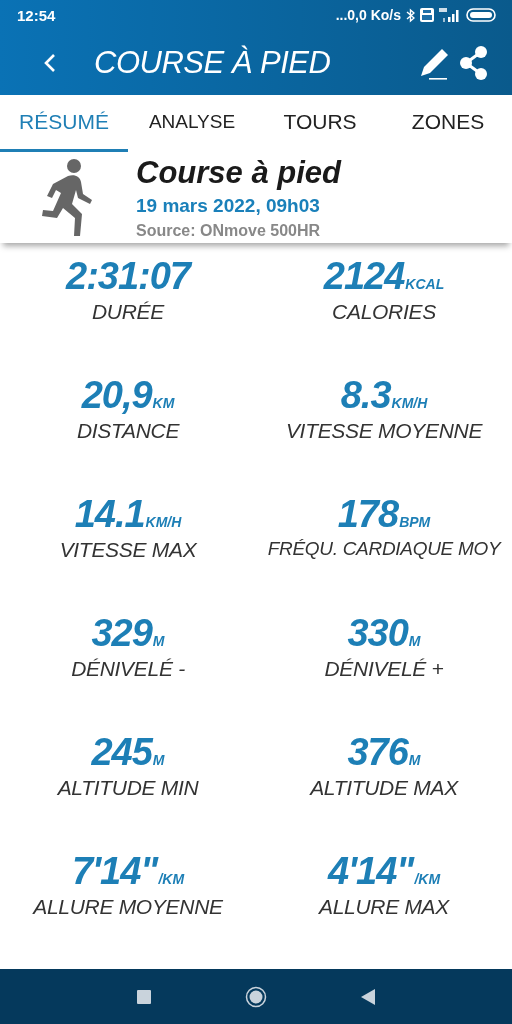 This screenshot has width=512, height=1024. Describe the element at coordinates (365, 396) in the screenshot. I see `stat-value: 8.3` at that location.